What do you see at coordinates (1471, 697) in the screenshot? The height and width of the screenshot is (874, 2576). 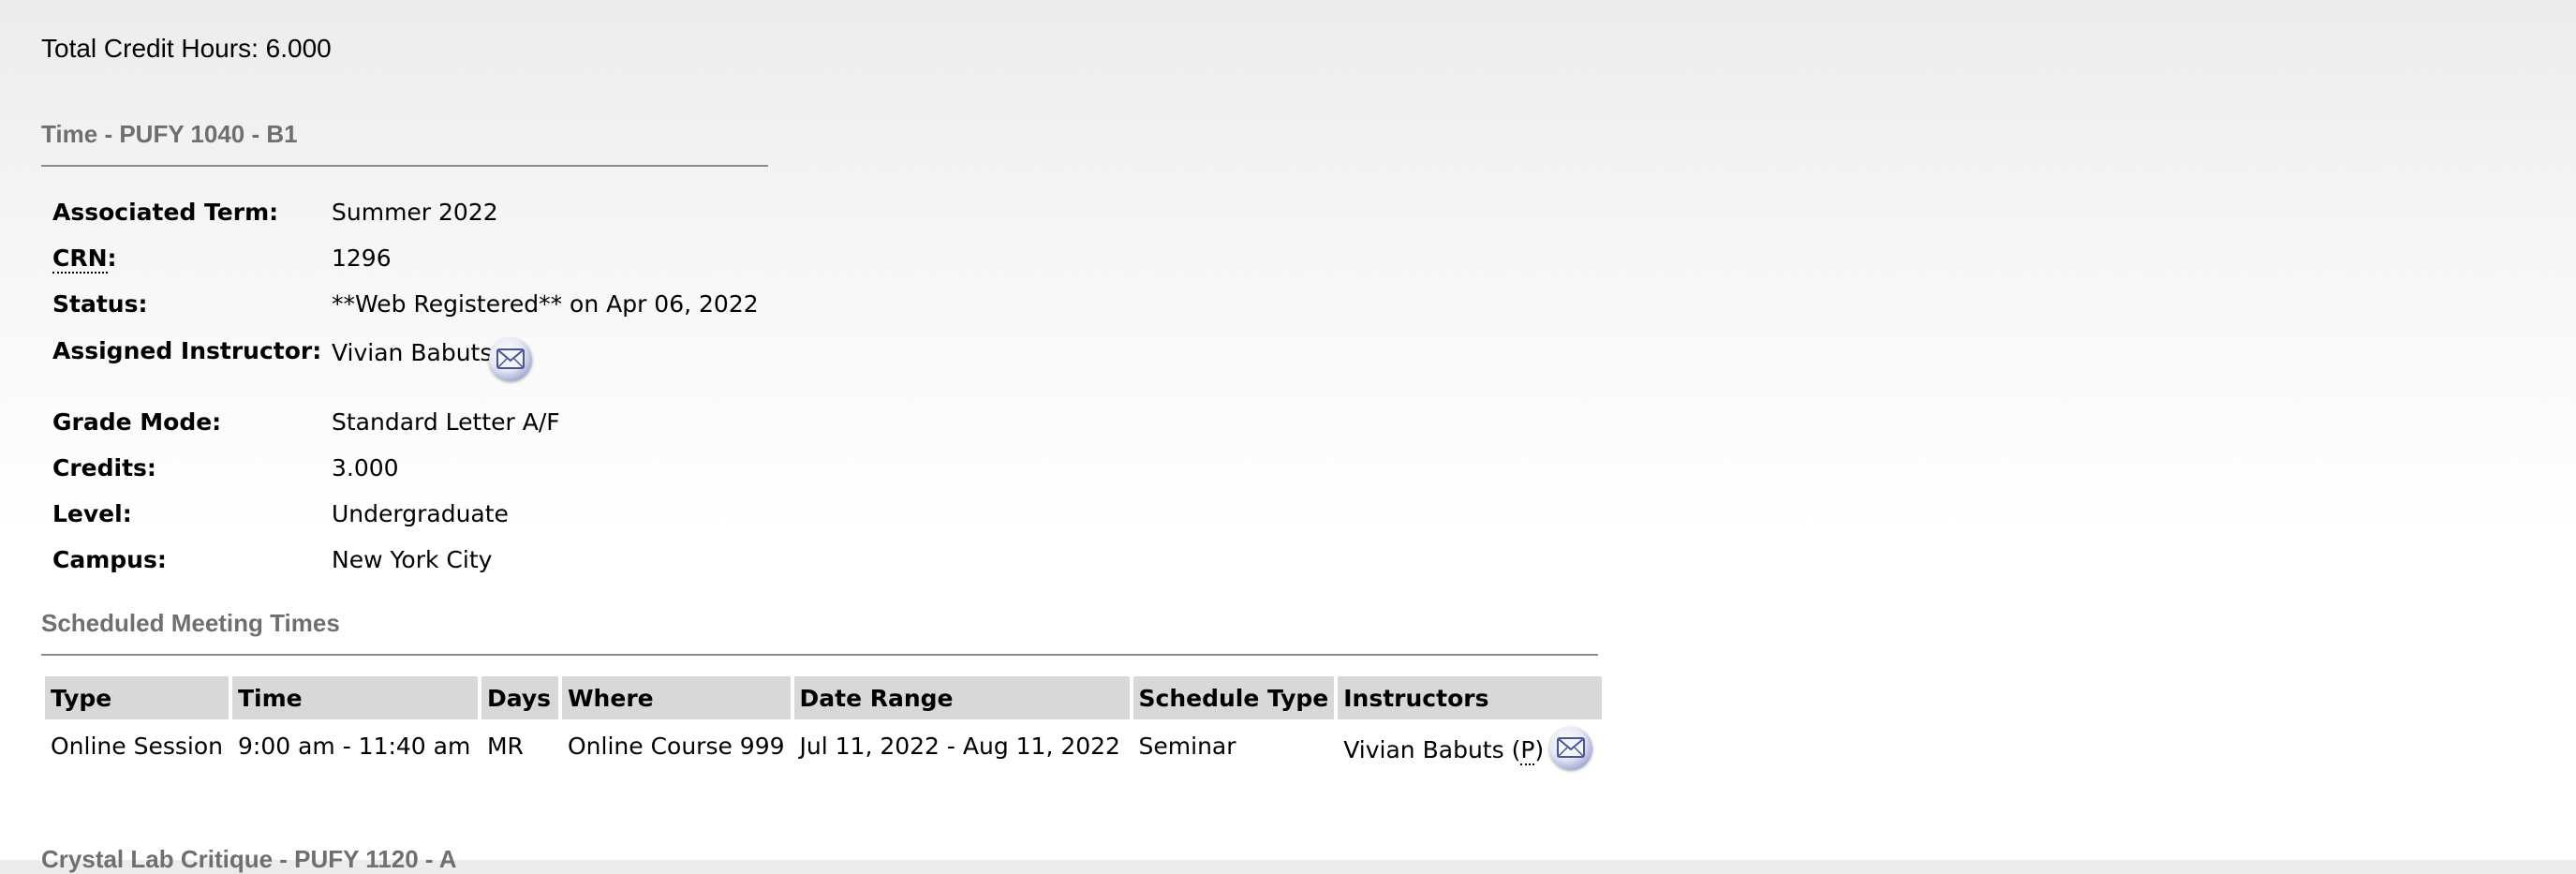 I see `col-instructors-header: Instructors` at bounding box center [1471, 697].